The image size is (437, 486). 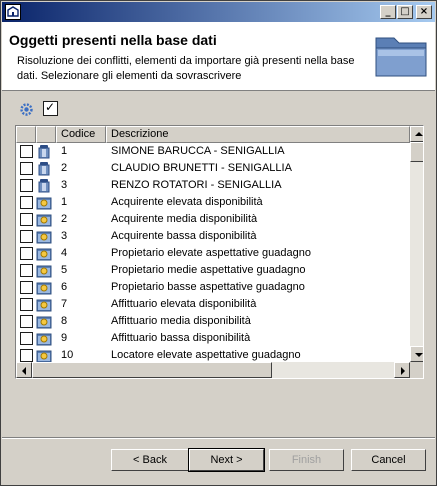 What do you see at coordinates (113, 40) in the screenshot?
I see `page-title: Oggetti presenti nella base dati` at bounding box center [113, 40].